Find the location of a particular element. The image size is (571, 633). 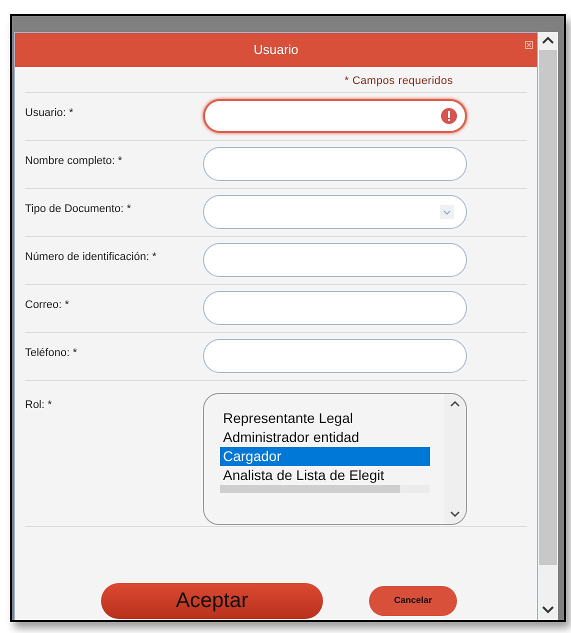

scroll-thumb is located at coordinates (548, 307).